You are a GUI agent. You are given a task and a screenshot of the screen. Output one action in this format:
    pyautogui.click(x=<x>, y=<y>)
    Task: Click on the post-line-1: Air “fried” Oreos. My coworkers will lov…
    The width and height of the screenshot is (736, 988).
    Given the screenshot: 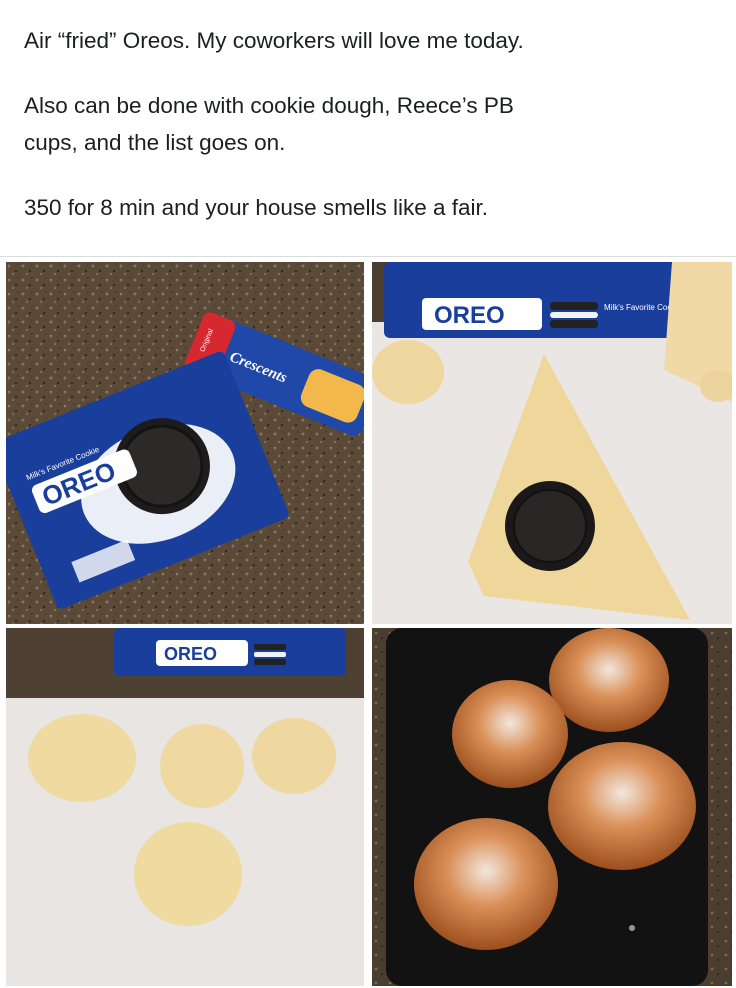 What is the action you would take?
    pyautogui.click(x=274, y=40)
    